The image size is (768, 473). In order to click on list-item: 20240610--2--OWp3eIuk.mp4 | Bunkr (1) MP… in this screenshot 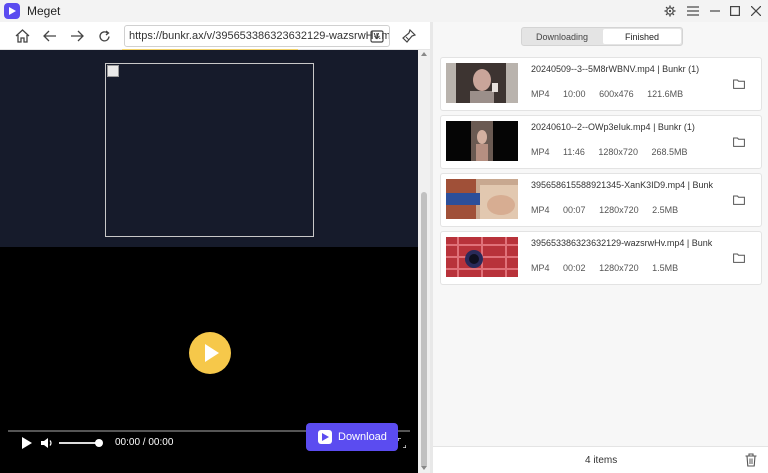, I will do `click(601, 142)`.